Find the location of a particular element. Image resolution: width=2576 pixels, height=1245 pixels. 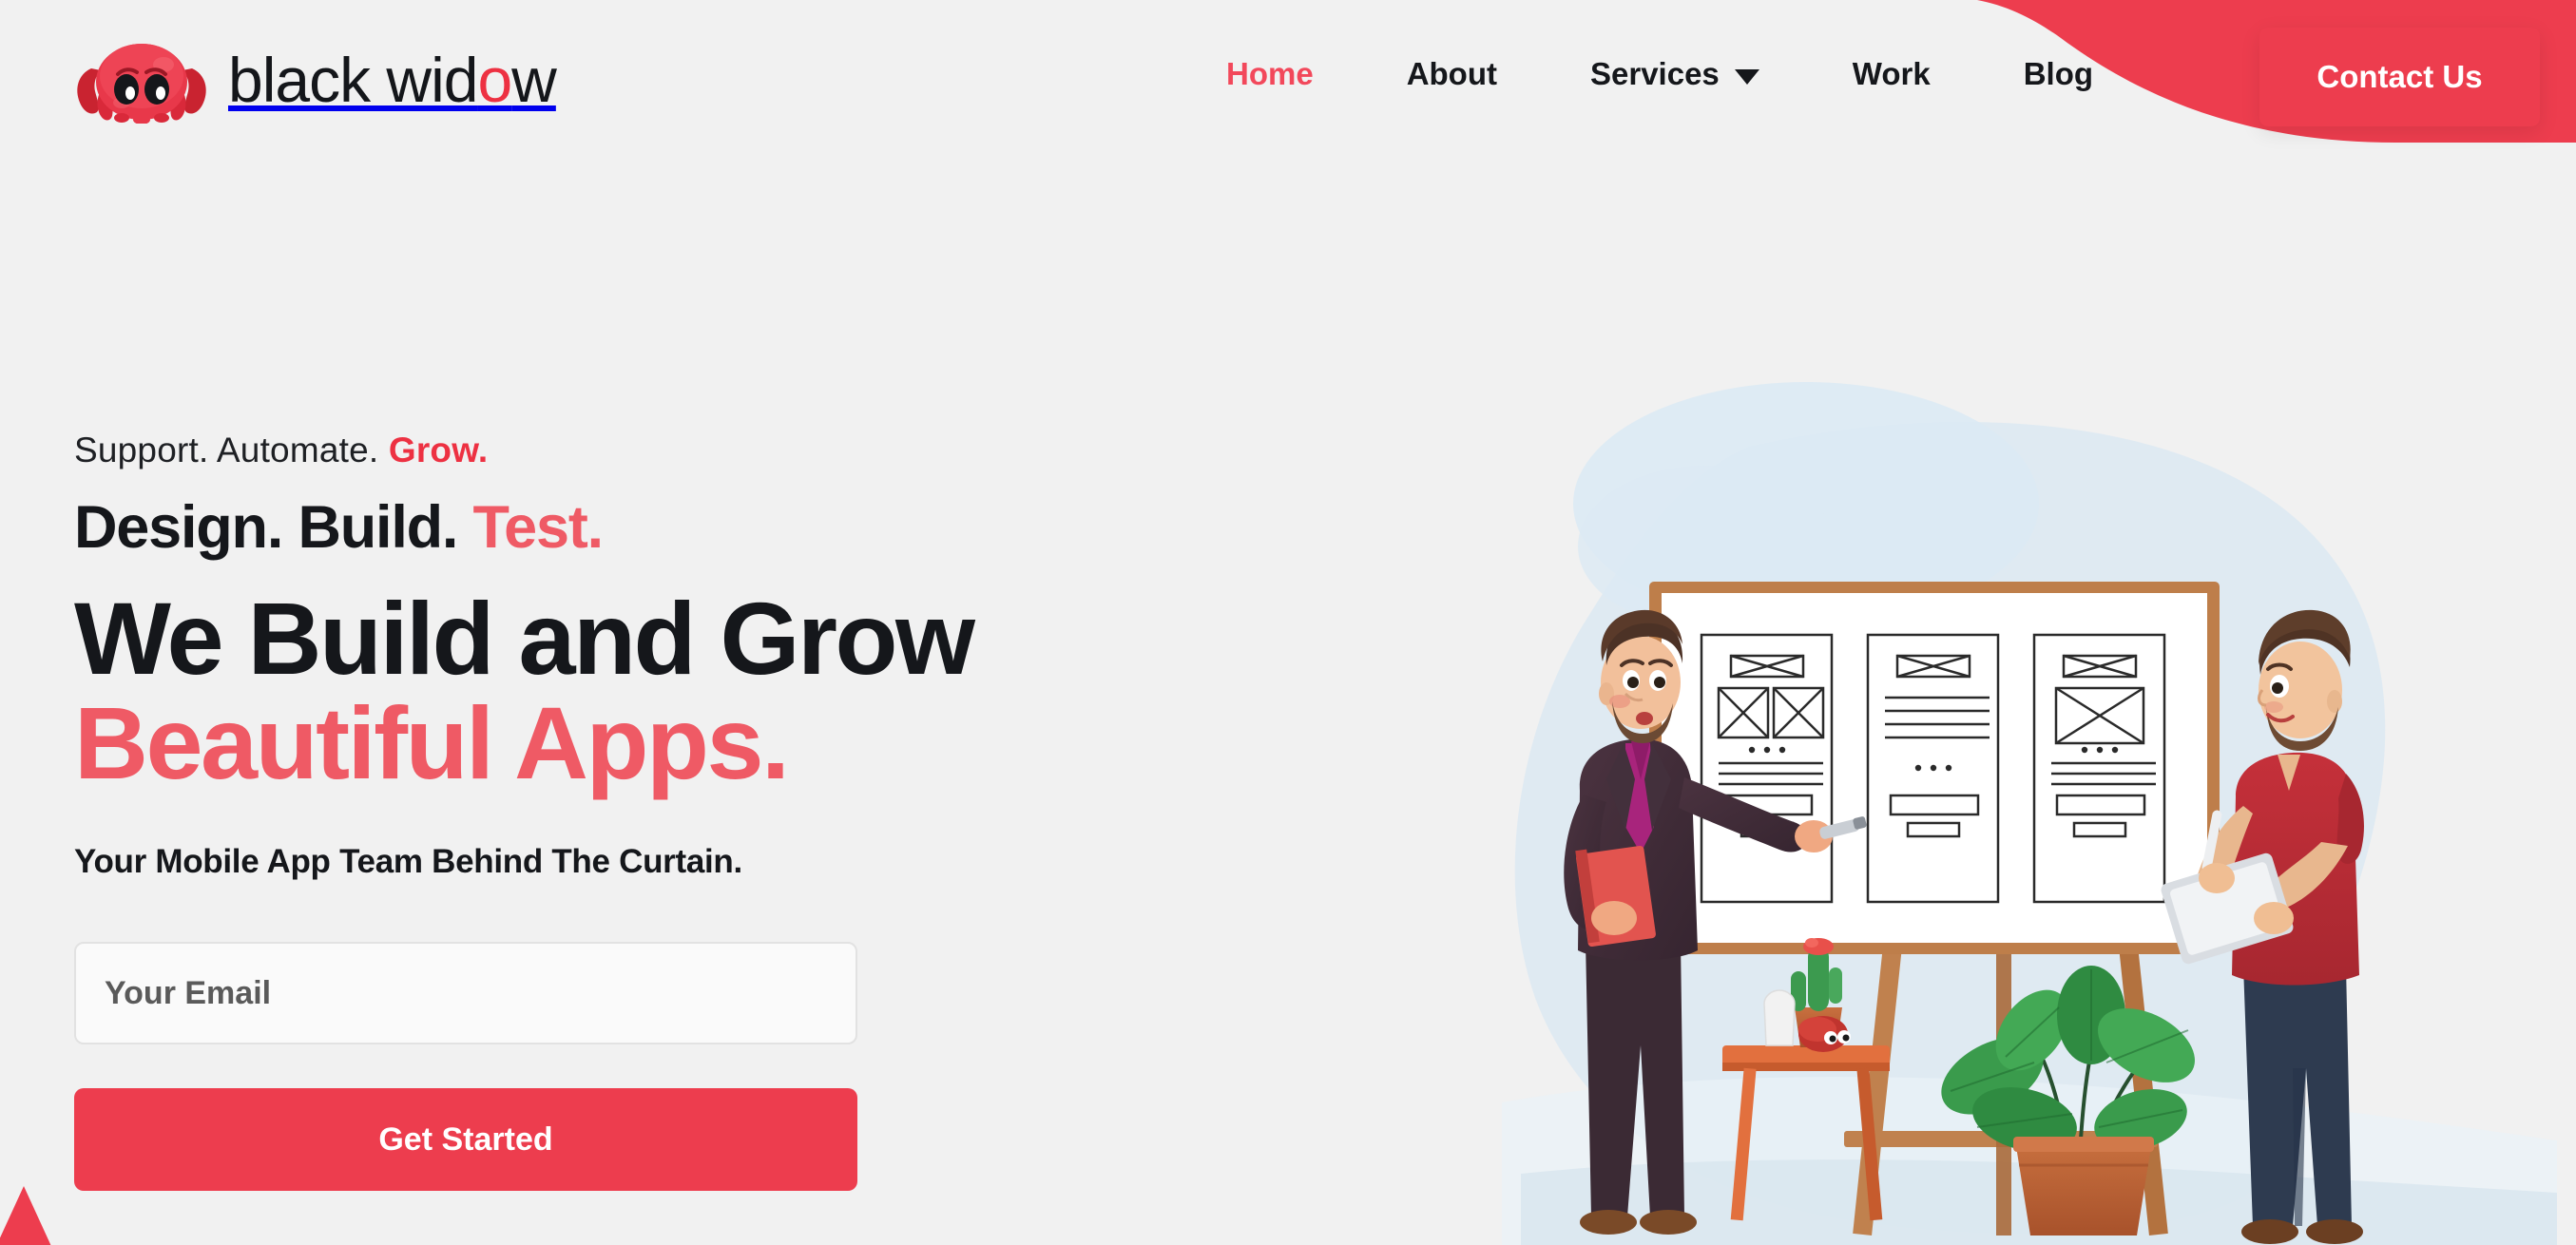

nav-label-blog: Blog is located at coordinates (2058, 73).